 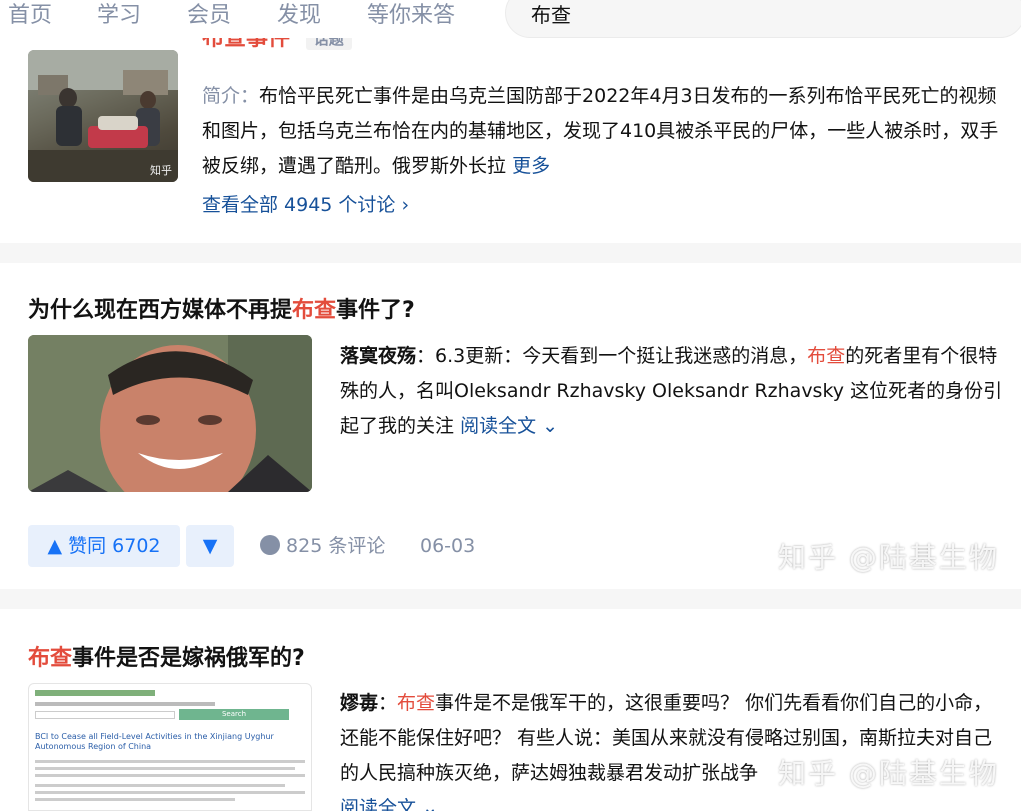 What do you see at coordinates (209, 16) in the screenshot?
I see `tab-vip: 会员` at bounding box center [209, 16].